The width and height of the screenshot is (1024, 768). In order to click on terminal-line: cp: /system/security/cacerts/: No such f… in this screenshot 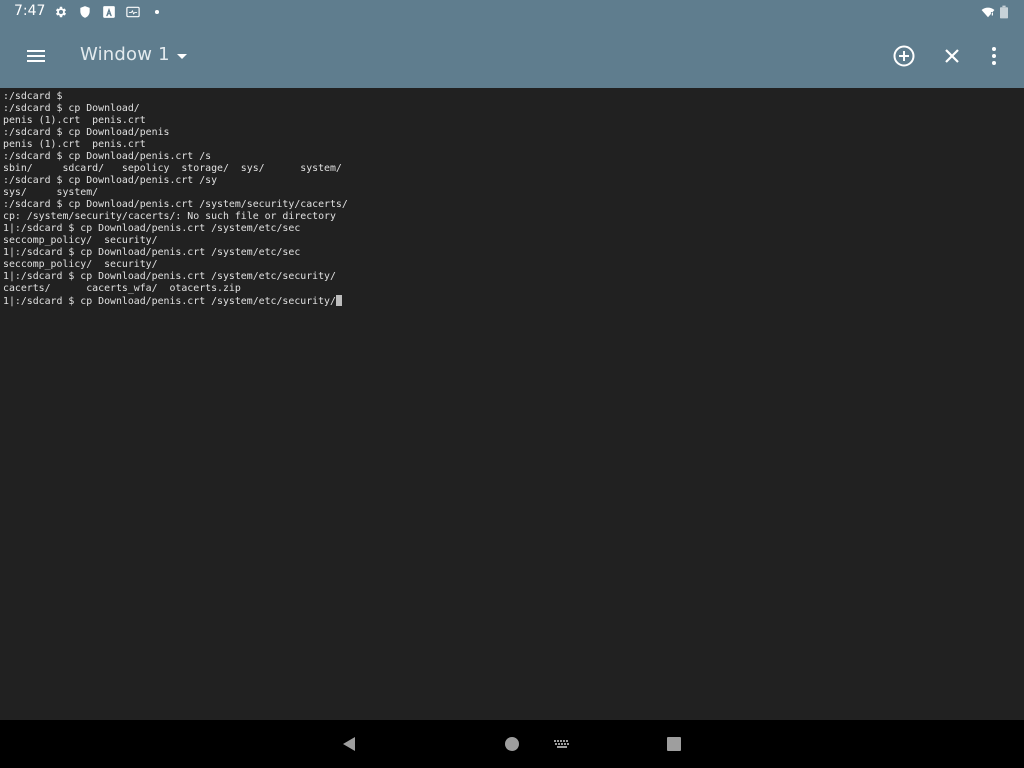, I will do `click(169, 216)`.